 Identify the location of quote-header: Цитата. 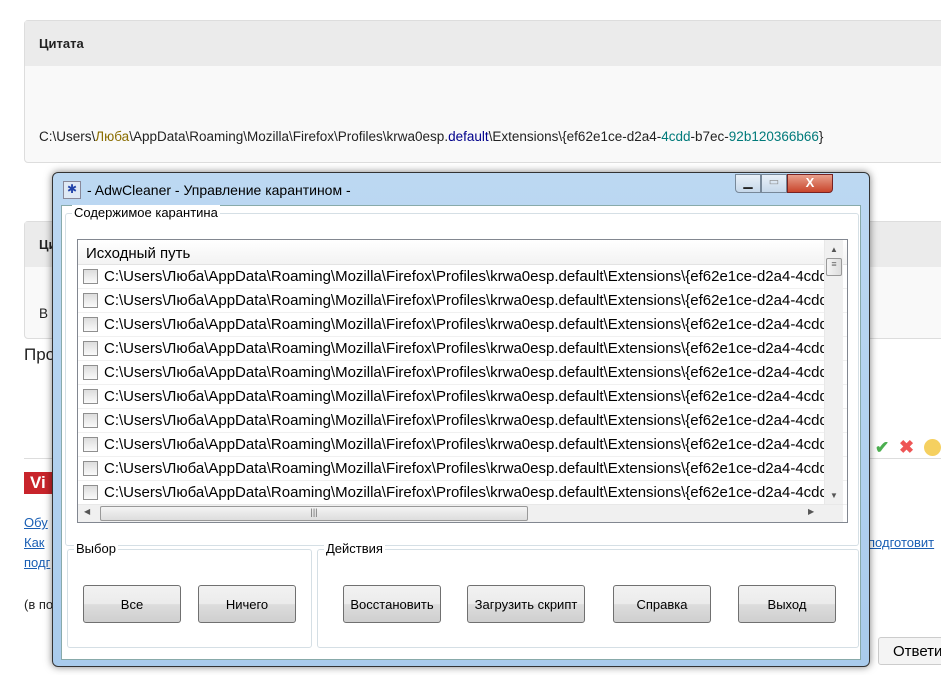
(483, 43).